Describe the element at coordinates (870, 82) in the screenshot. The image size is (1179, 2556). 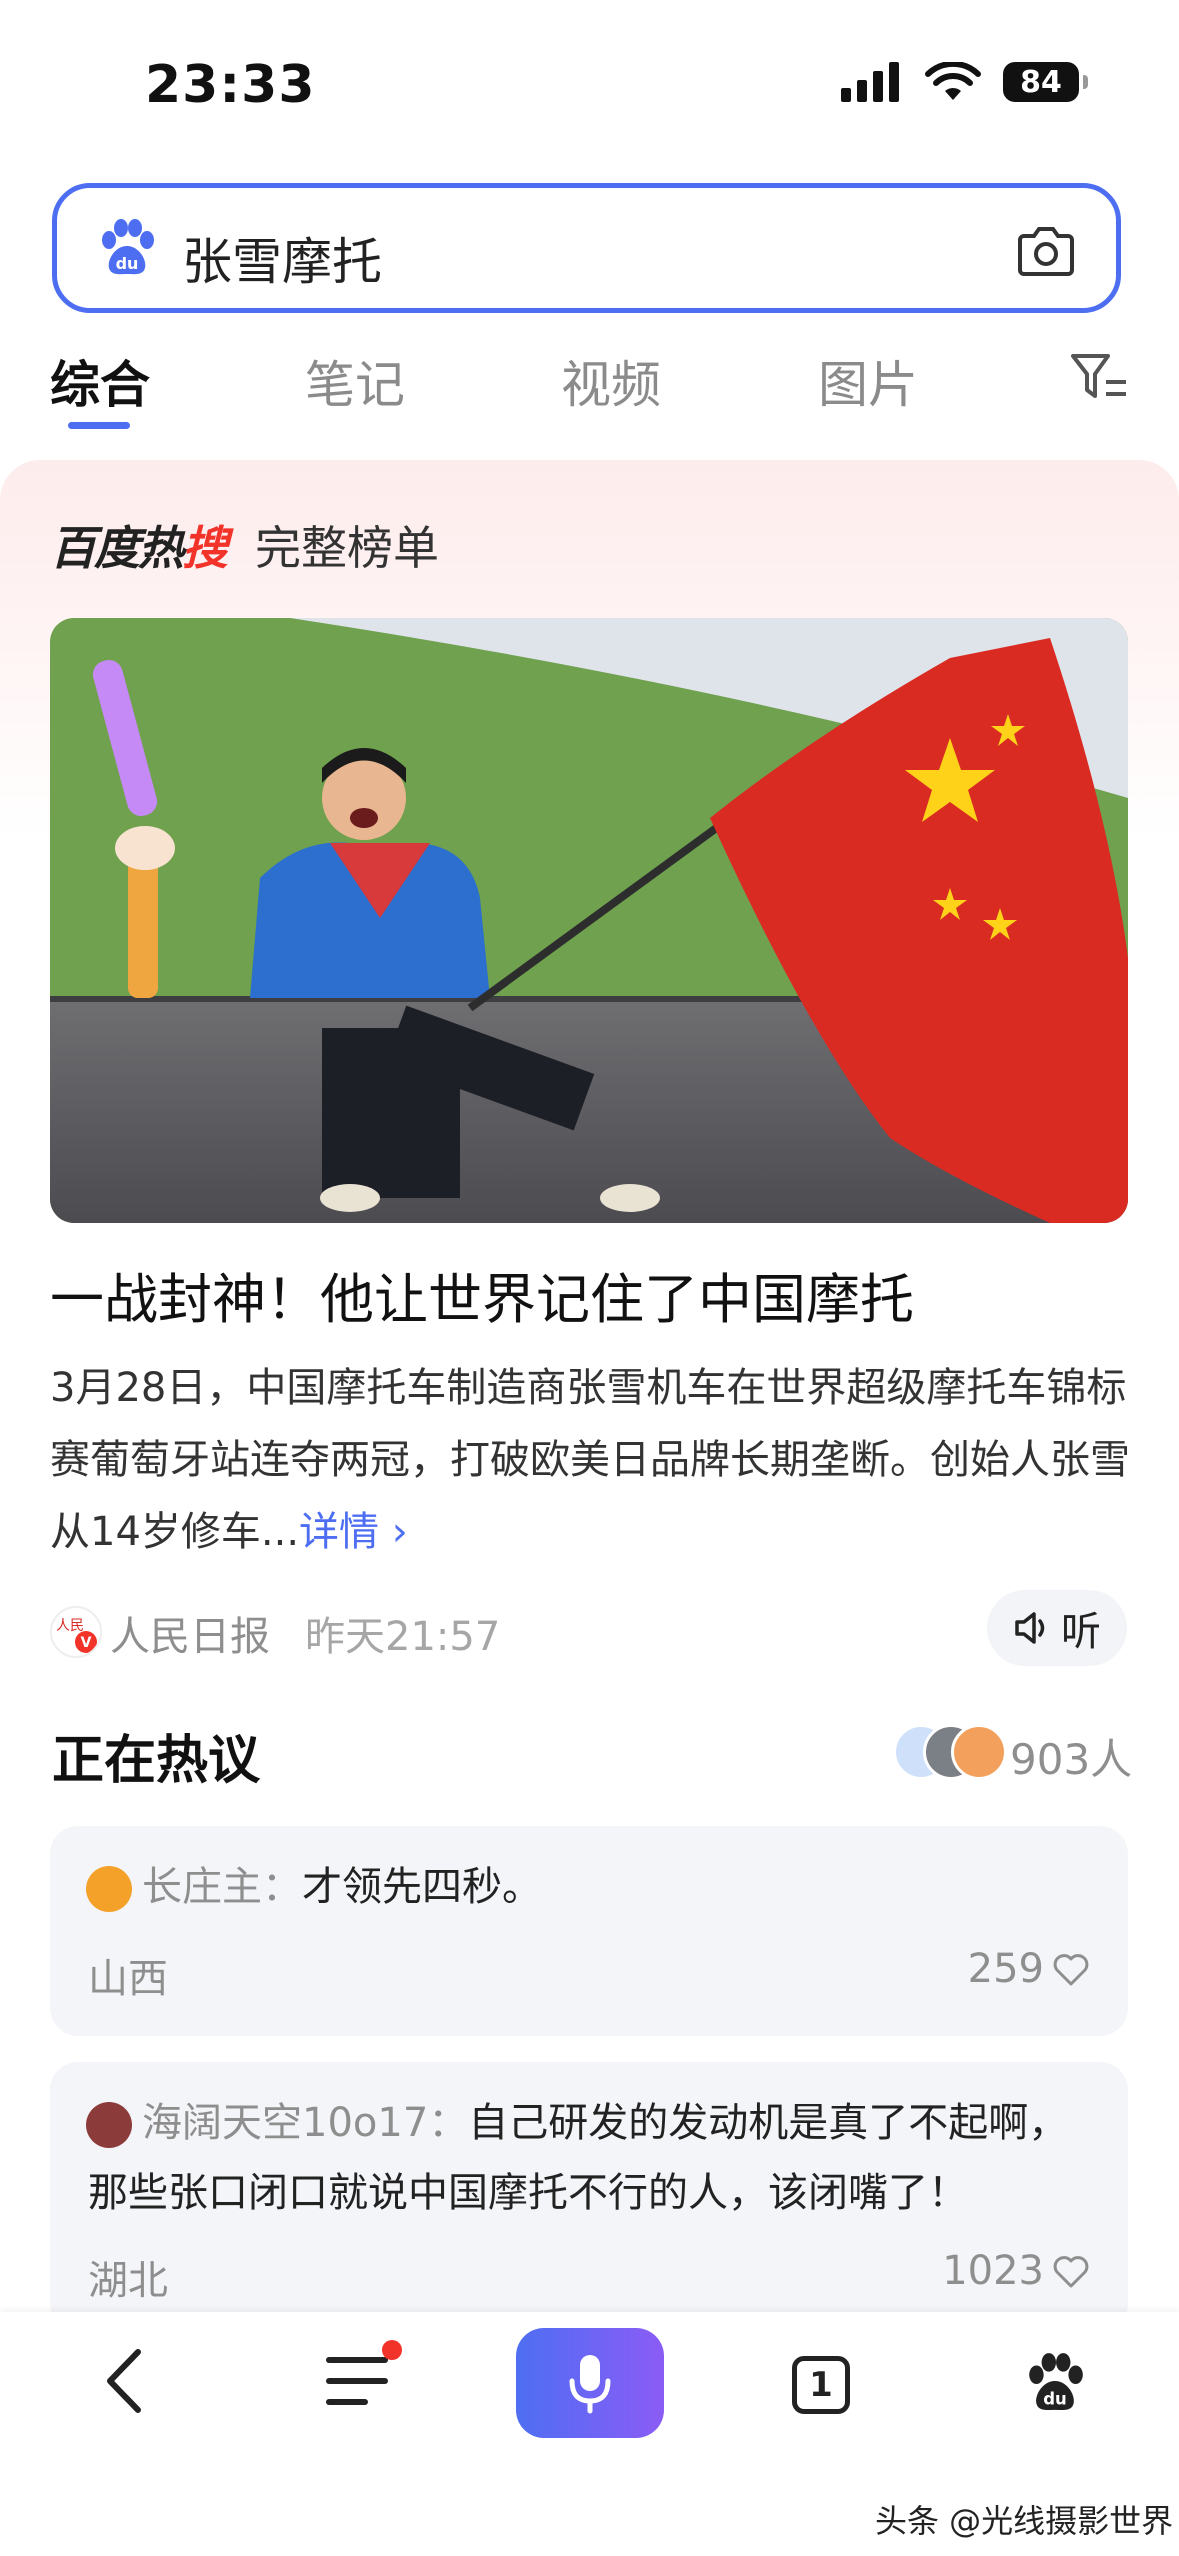
I see `cellular-signal-icon` at that location.